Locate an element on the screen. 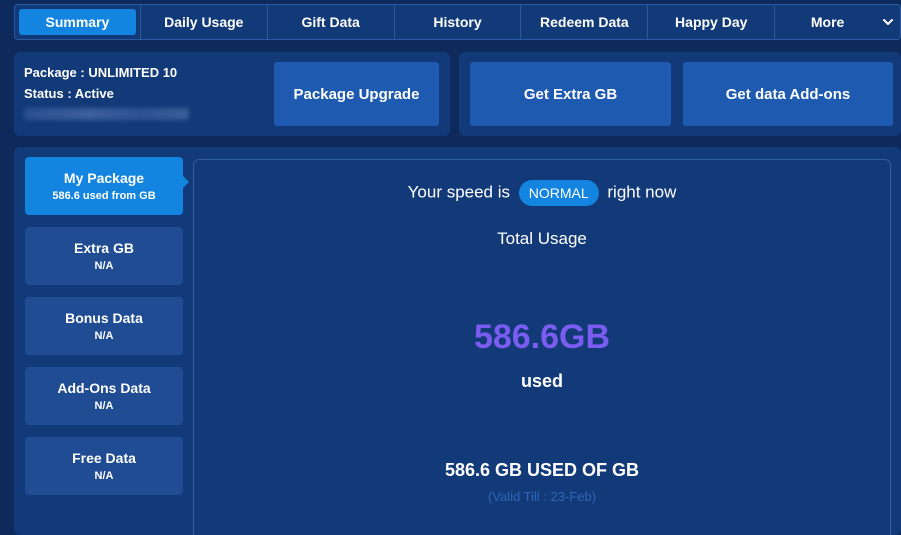  sidebar-item-my-package: My Package 586.6 used from GB is located at coordinates (104, 186).